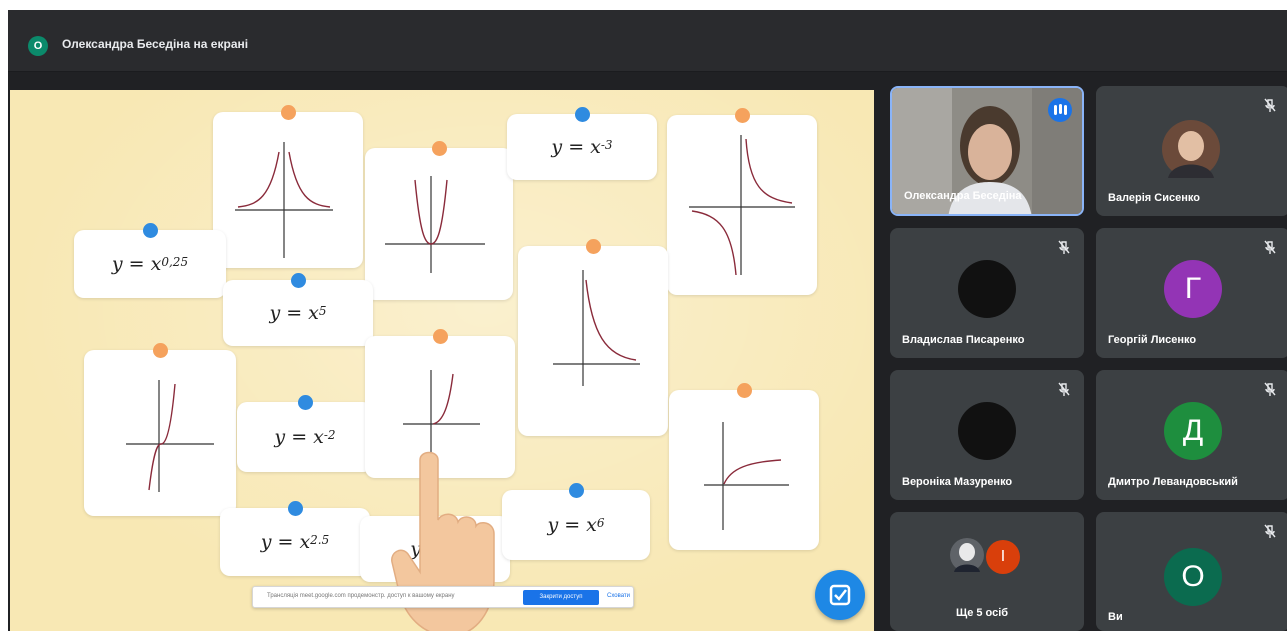  What do you see at coordinates (647, 41) in the screenshot?
I see `presenting-bar: О Олександра Беседіна на екрані` at bounding box center [647, 41].